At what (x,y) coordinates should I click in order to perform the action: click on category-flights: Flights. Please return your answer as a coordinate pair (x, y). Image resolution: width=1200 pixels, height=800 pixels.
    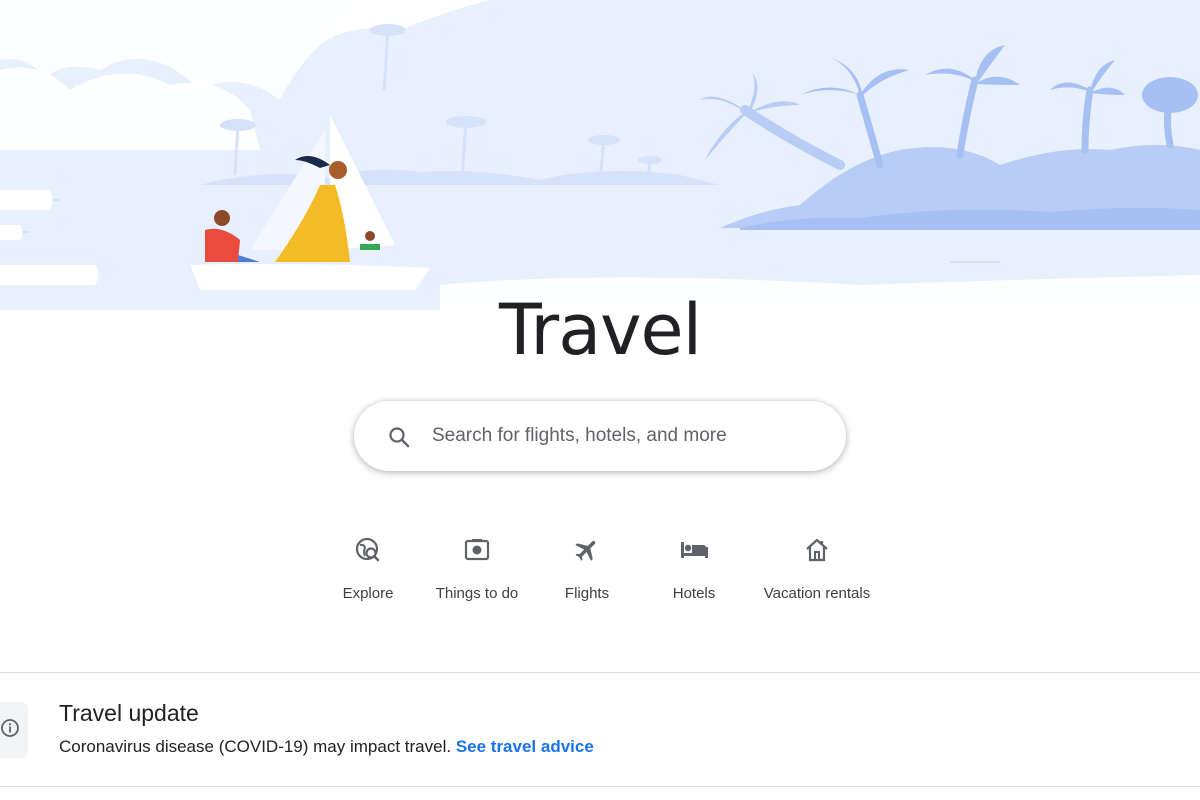
    Looking at the image, I should click on (587, 571).